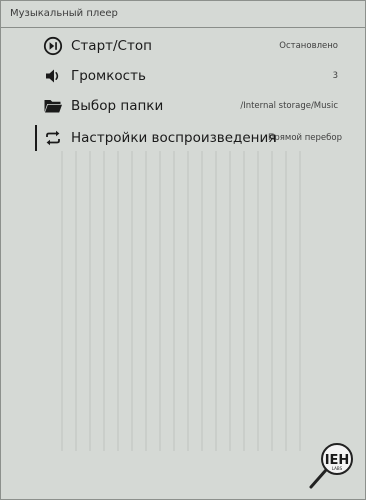 The width and height of the screenshot is (366, 500). What do you see at coordinates (308, 46) in the screenshot?
I see `menu-item-value: Остановлено` at bounding box center [308, 46].